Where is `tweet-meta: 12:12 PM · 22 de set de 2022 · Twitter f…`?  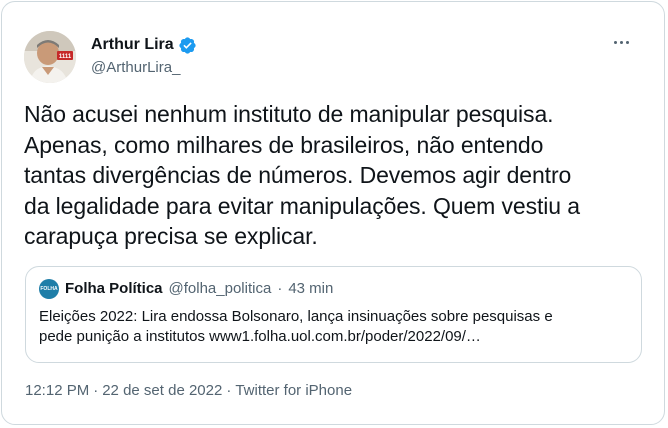 tweet-meta: 12:12 PM · 22 de set de 2022 · Twitter f… is located at coordinates (188, 391).